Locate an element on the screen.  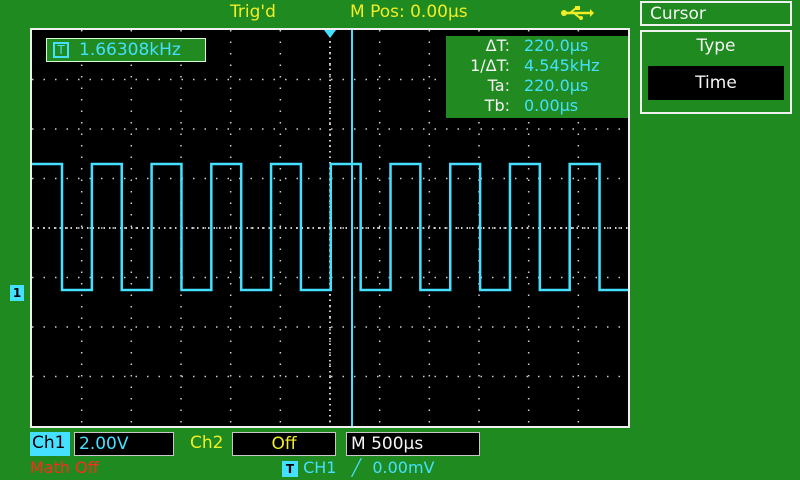
frequency-value: 1.66308kHz is located at coordinates (130, 50).